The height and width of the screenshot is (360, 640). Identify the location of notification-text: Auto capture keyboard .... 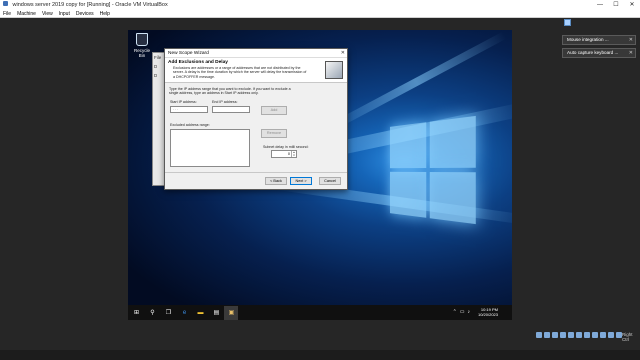
(593, 52).